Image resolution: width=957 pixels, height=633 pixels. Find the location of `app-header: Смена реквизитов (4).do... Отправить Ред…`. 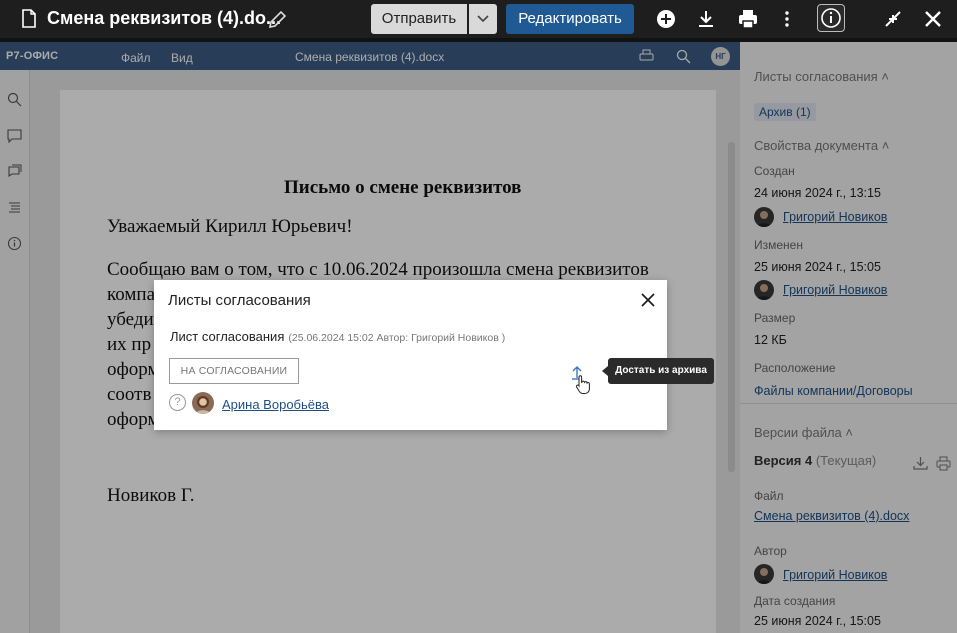

app-header: Смена реквизитов (4).do... Отправить Ред… is located at coordinates (478, 19).